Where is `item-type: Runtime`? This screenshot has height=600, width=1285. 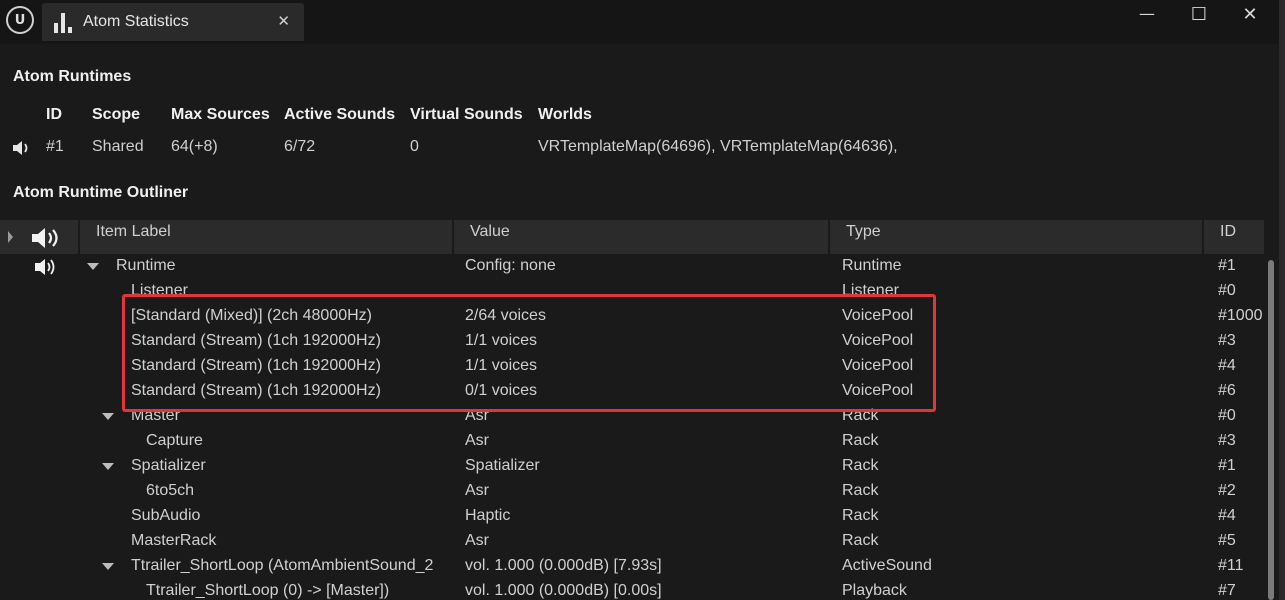 item-type: Runtime is located at coordinates (872, 265).